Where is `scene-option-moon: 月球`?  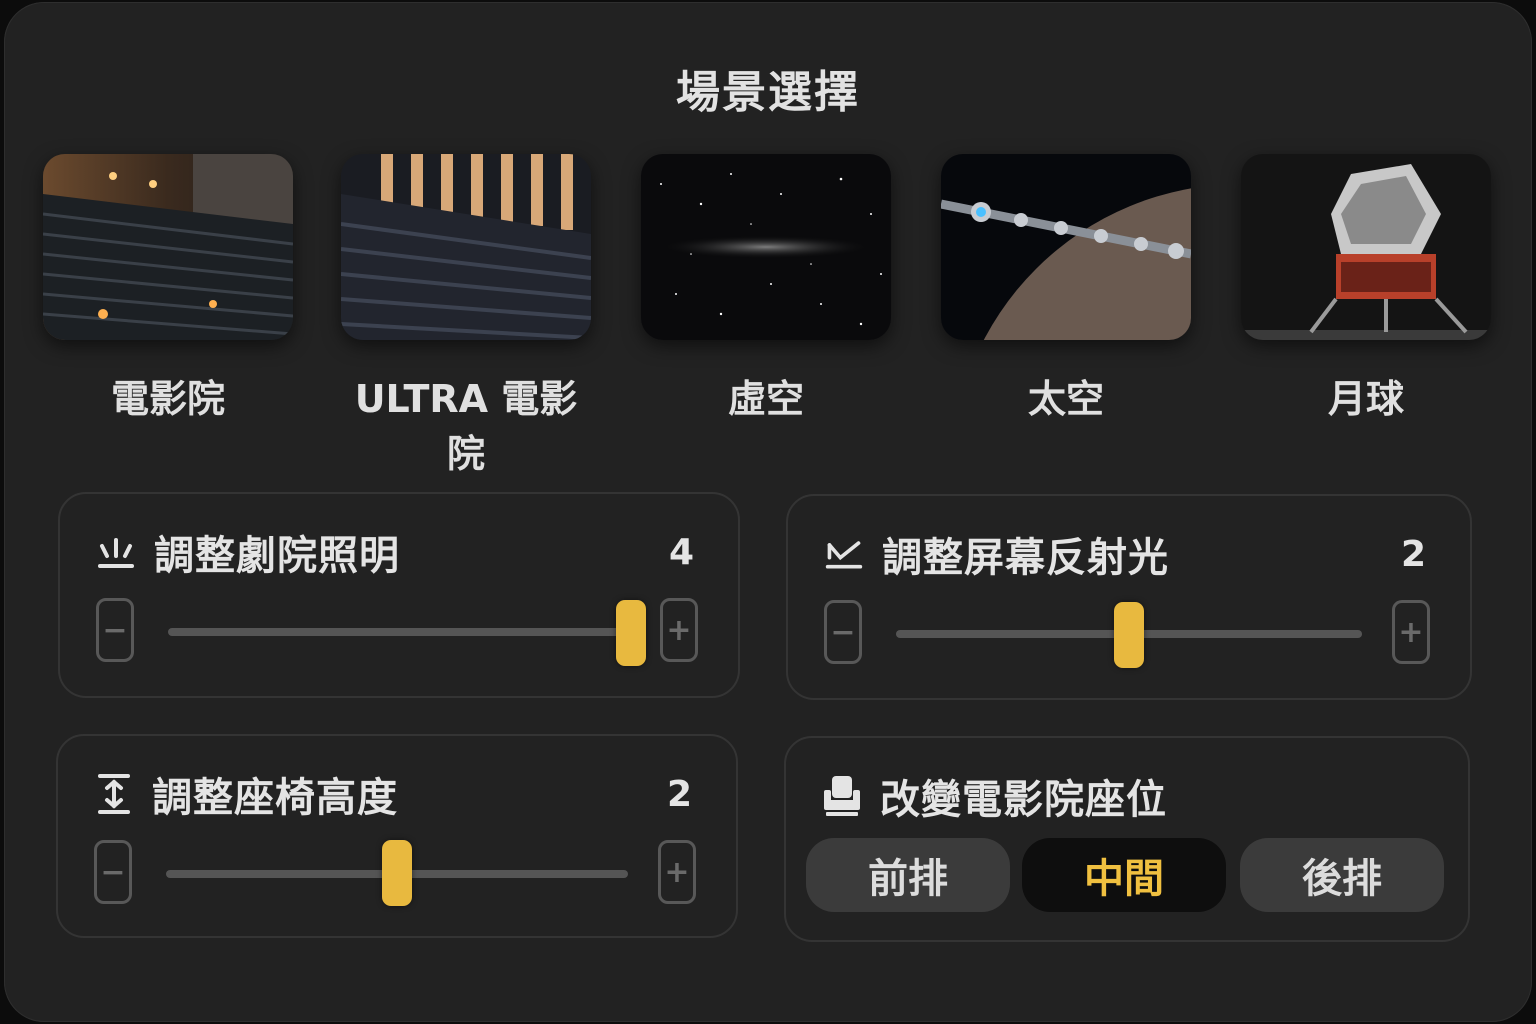 scene-option-moon: 月球 is located at coordinates (1366, 288).